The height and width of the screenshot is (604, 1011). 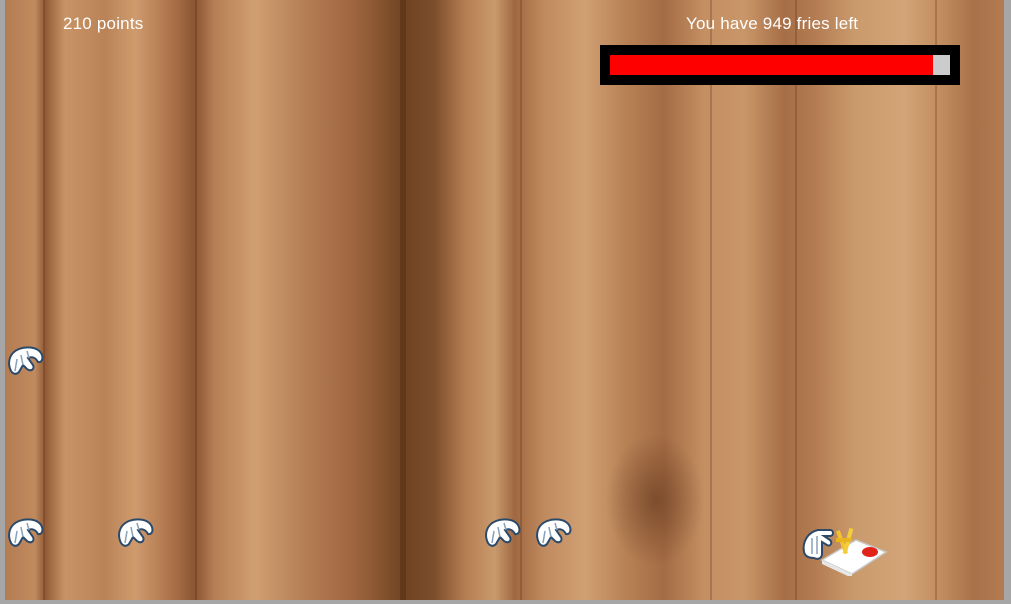 I want to click on fries-tray-player-icon, so click(x=845, y=546).